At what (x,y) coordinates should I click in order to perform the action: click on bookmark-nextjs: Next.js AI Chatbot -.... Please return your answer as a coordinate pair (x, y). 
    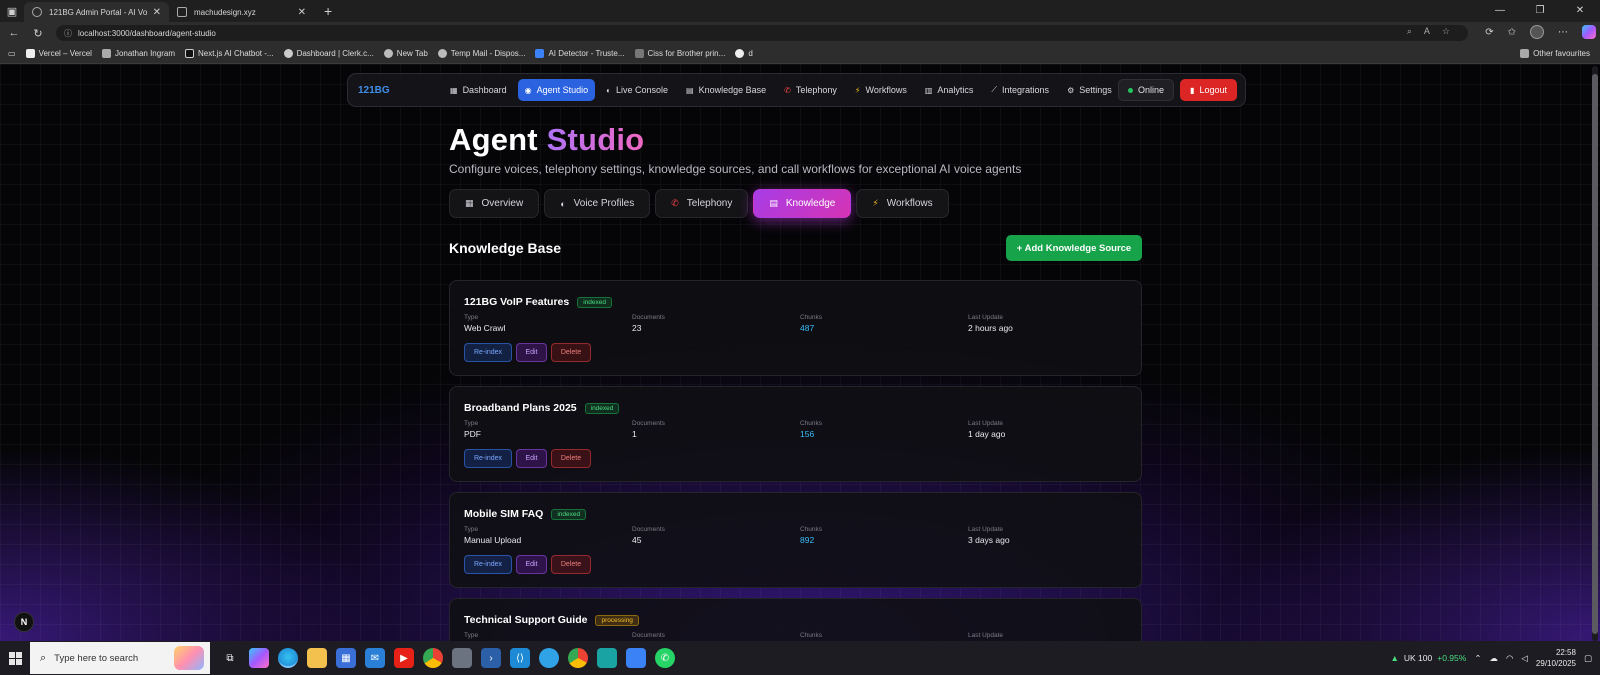
    Looking at the image, I should click on (229, 53).